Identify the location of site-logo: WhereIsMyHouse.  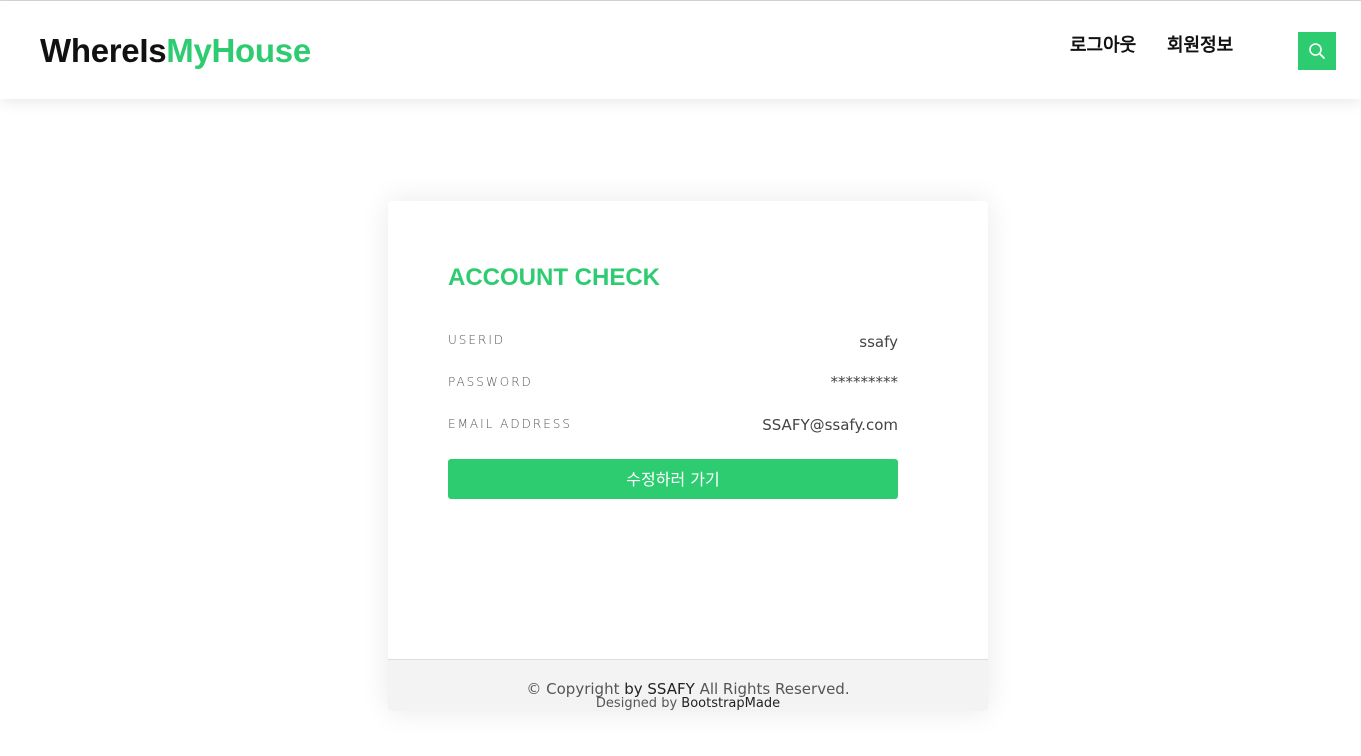
(175, 51).